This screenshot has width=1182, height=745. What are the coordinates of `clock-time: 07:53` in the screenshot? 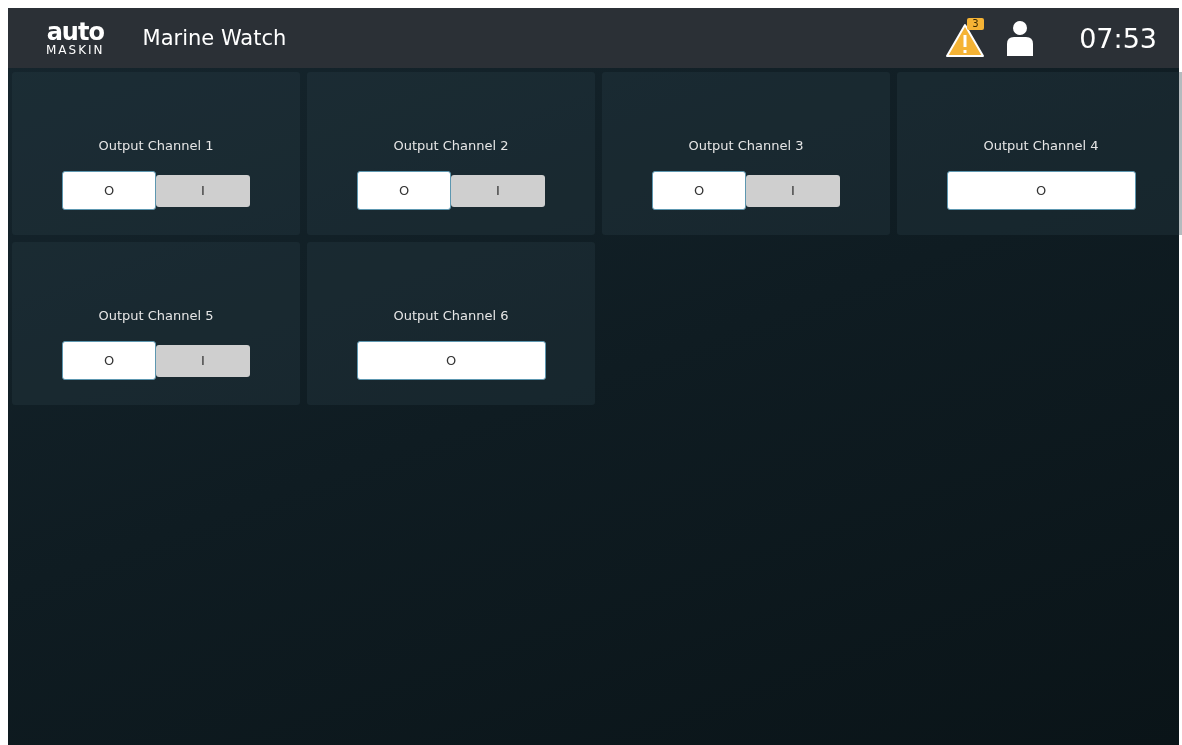 It's located at (1118, 38).